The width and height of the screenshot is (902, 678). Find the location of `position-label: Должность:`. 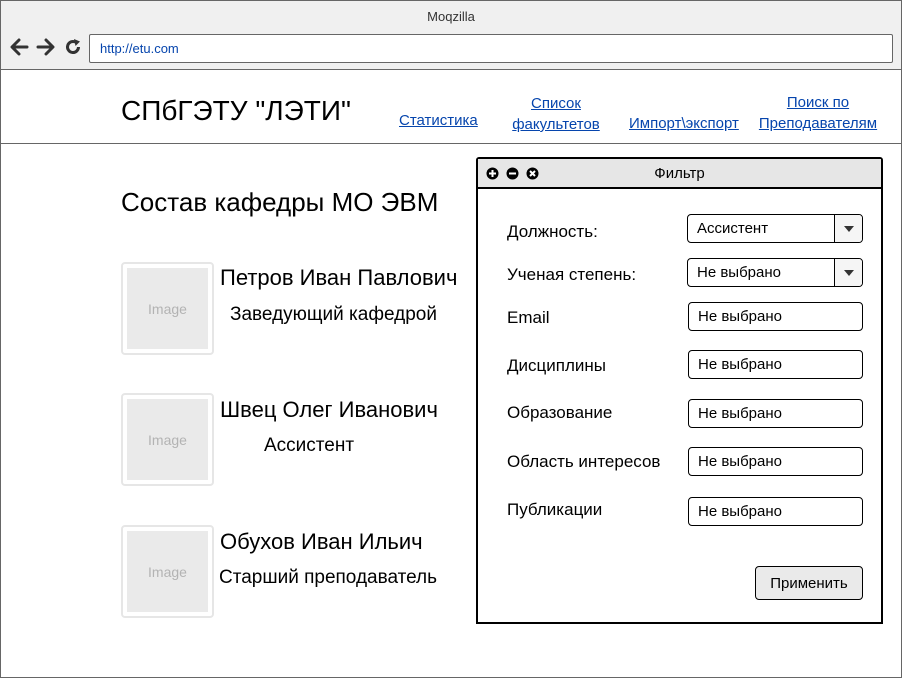

position-label: Должность: is located at coordinates (552, 231).